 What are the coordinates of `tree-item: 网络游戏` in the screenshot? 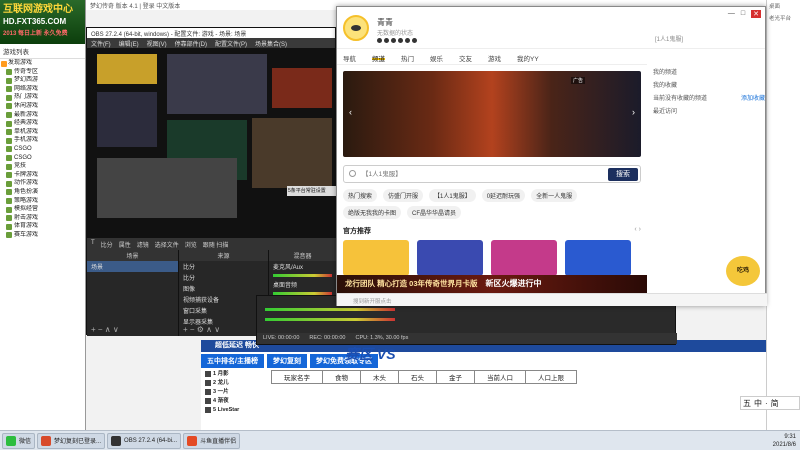 It's located at (42, 89).